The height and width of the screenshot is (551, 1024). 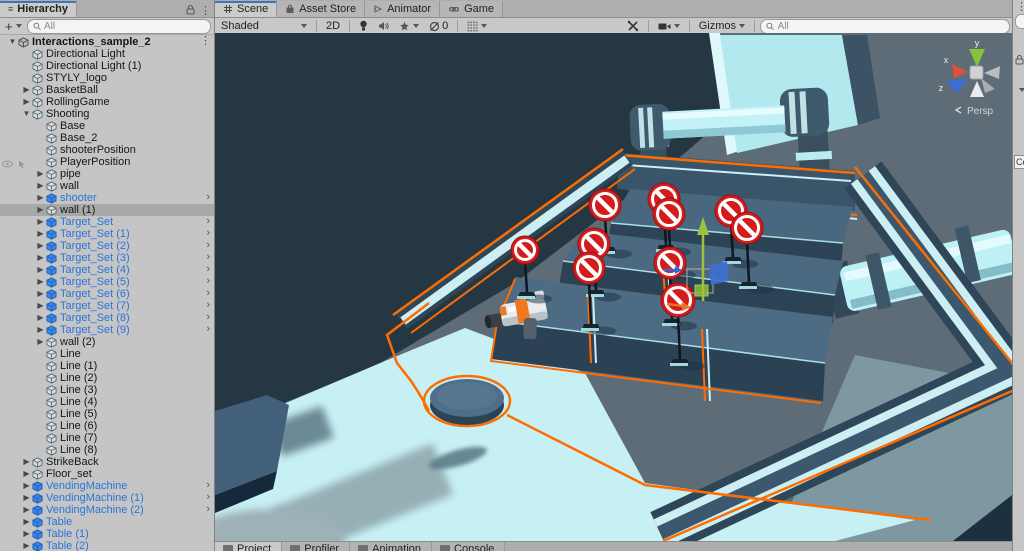 What do you see at coordinates (107, 245) in the screenshot?
I see `hierarchy-row: ▶ Target_Set (2) ›` at bounding box center [107, 245].